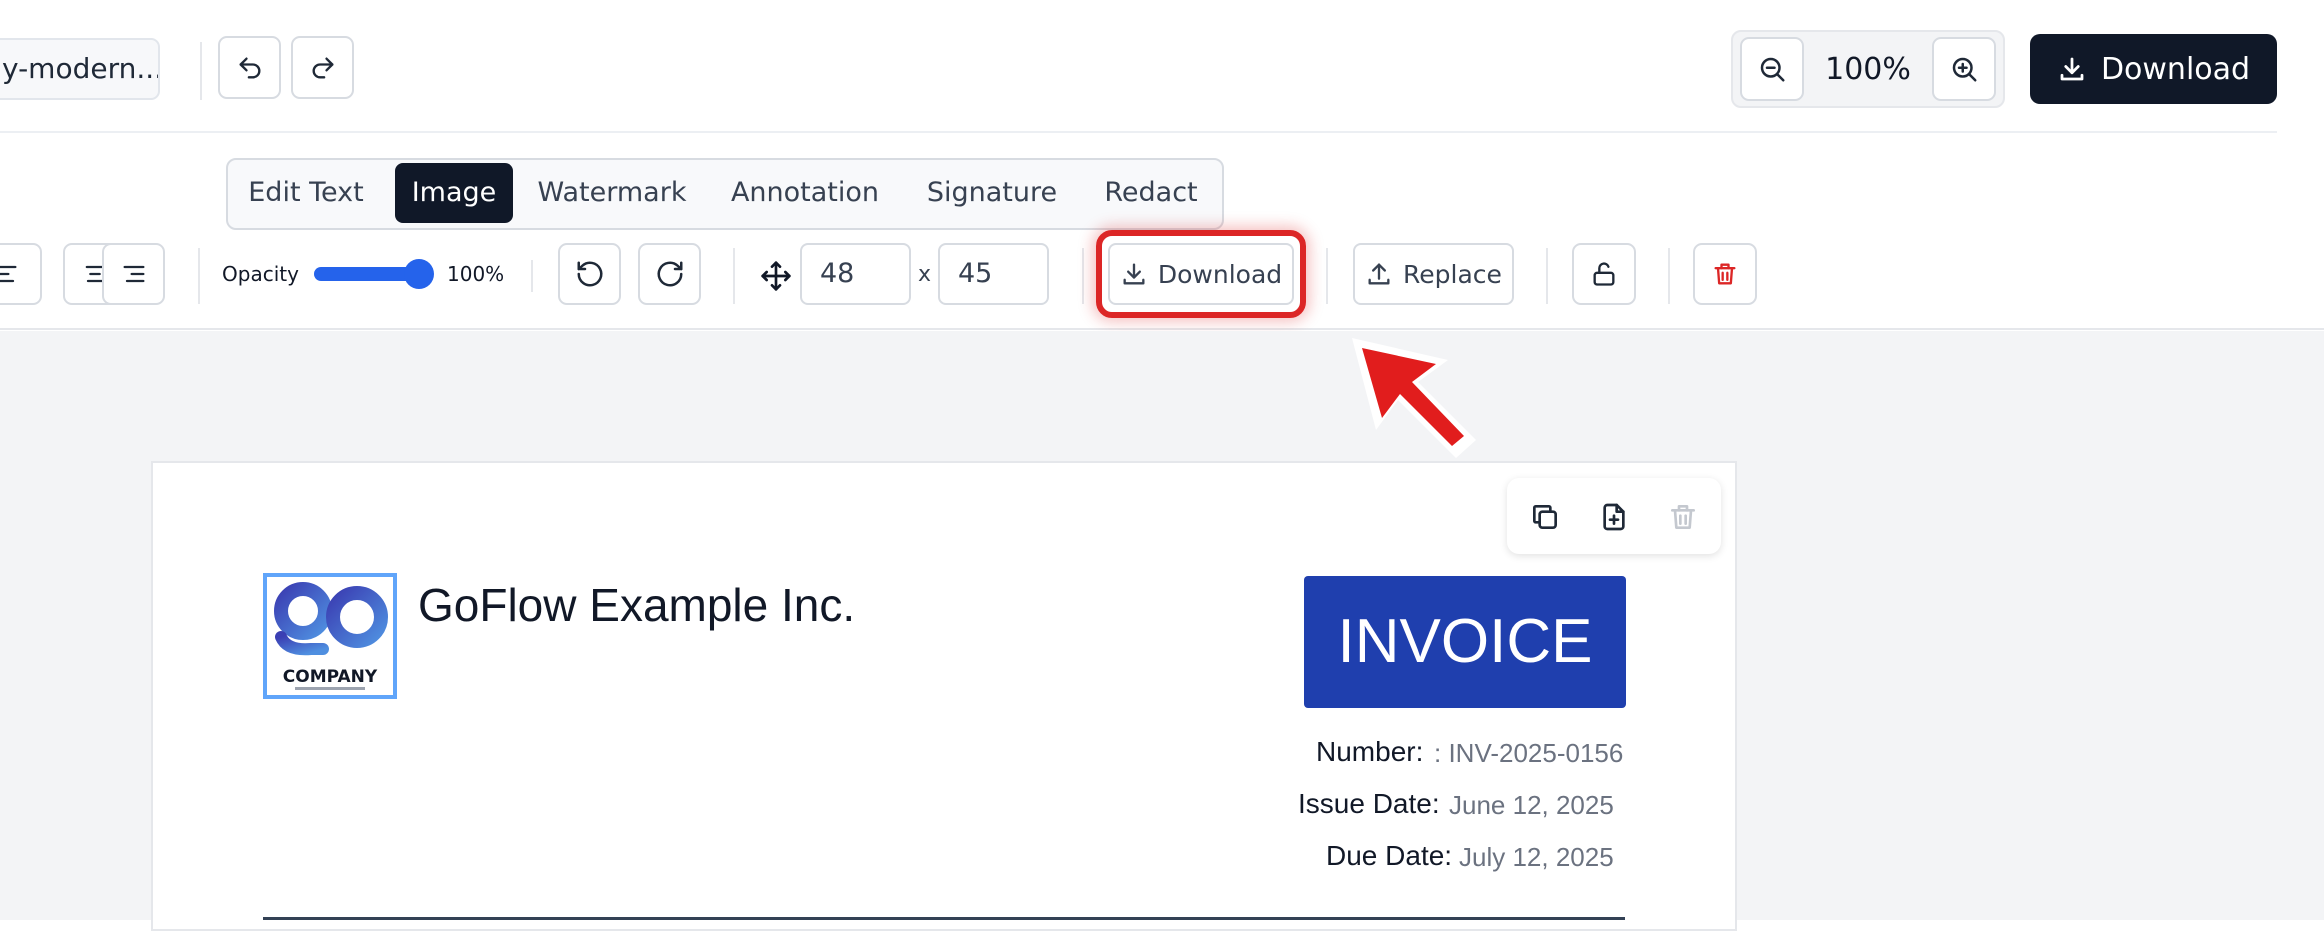 The height and width of the screenshot is (931, 2324). I want to click on rotate-right-icon, so click(670, 274).